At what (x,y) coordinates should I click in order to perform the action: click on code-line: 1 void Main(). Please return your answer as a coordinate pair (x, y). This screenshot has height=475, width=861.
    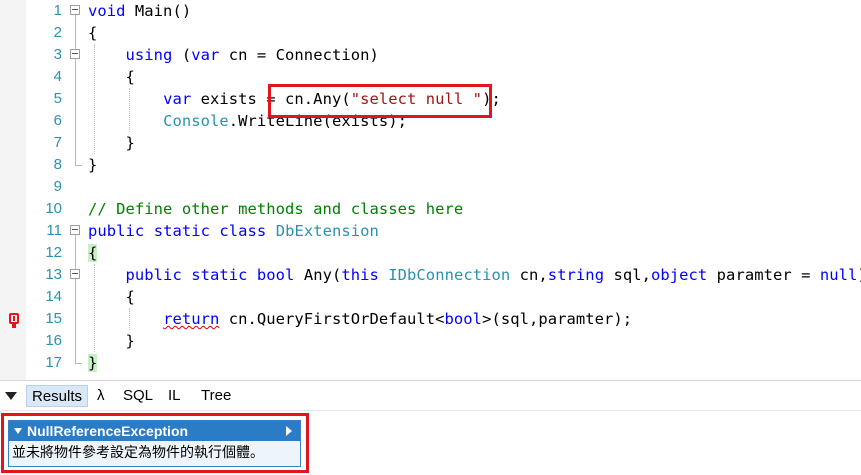
    Looking at the image, I should click on (430, 11).